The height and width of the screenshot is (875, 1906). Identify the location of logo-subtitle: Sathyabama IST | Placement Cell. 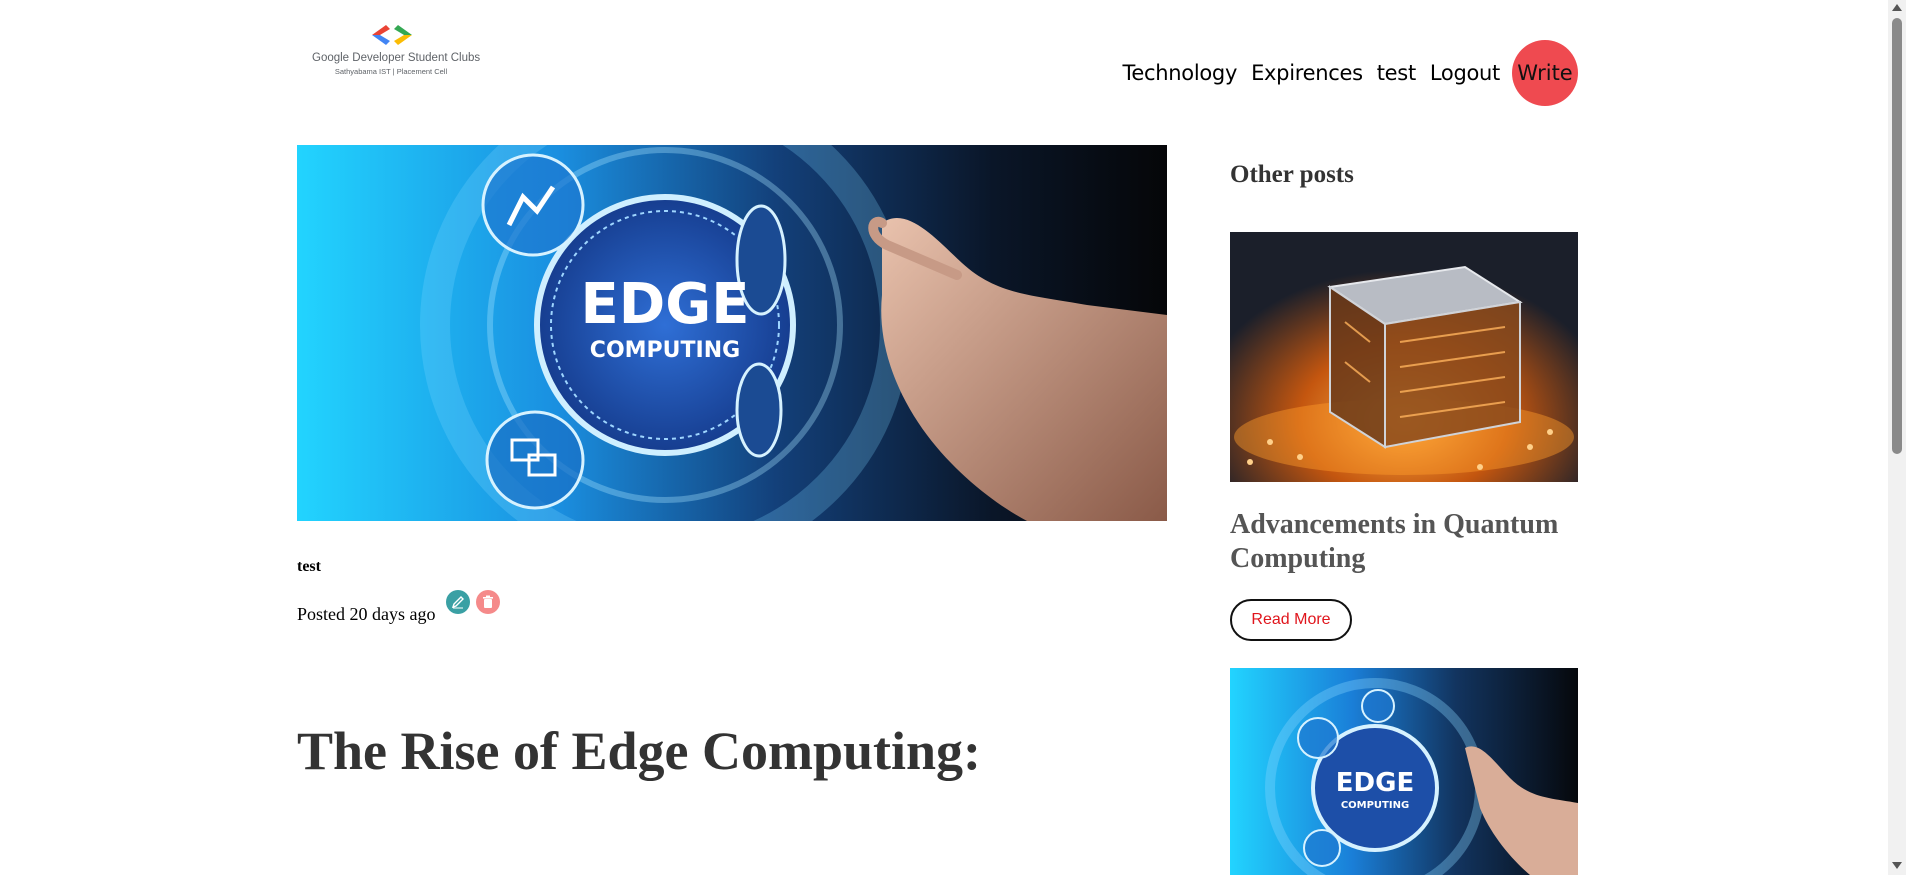
(391, 71).